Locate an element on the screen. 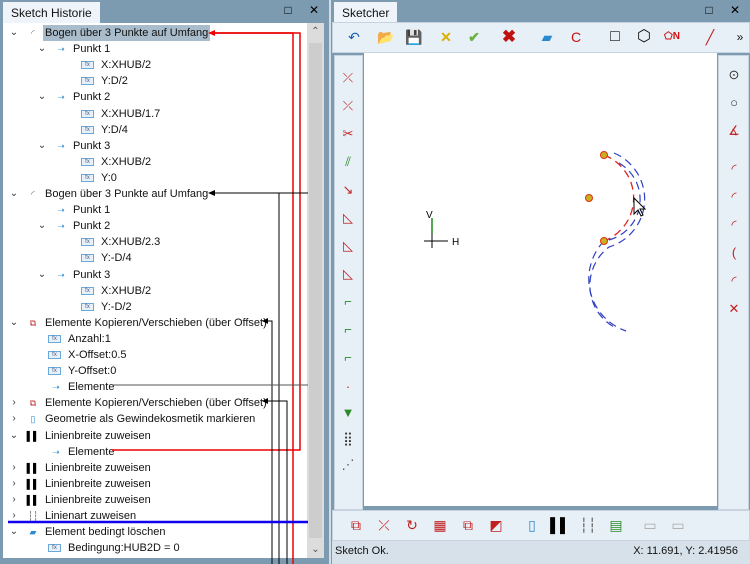  arc-center-point is located at coordinates (589, 198).